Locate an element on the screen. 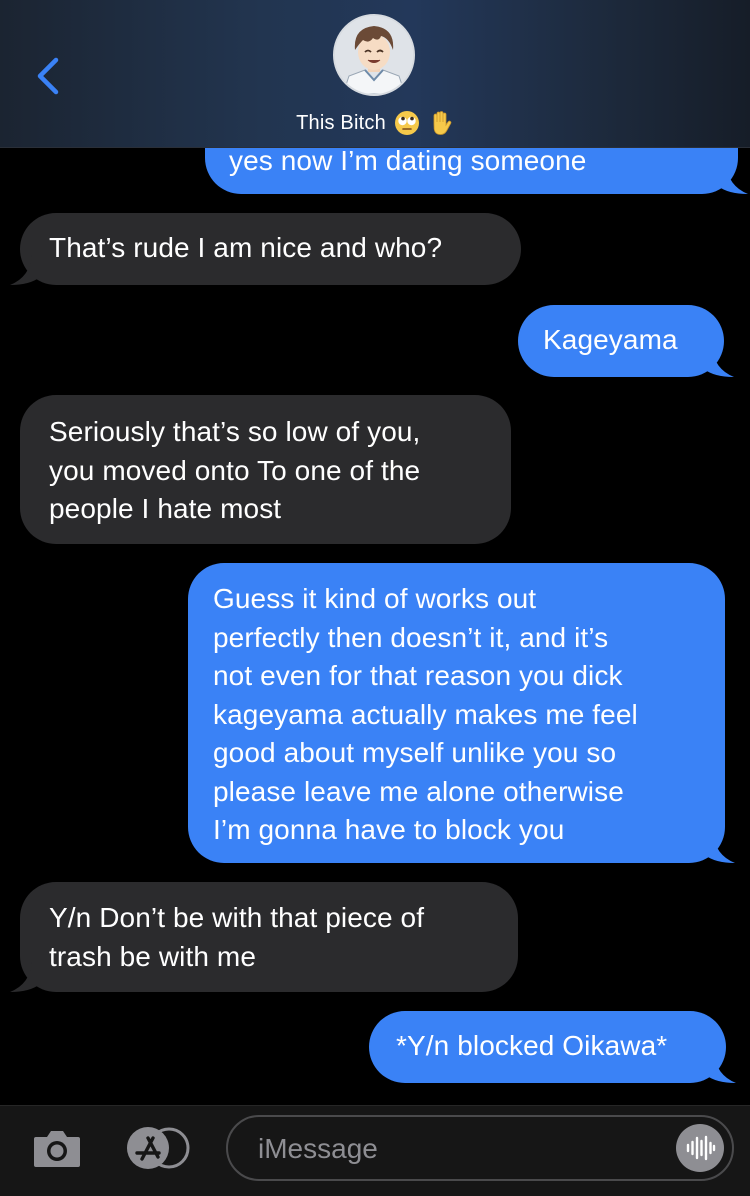  message-bubble-received: That’s rude I am nice and who? is located at coordinates (265, 249).